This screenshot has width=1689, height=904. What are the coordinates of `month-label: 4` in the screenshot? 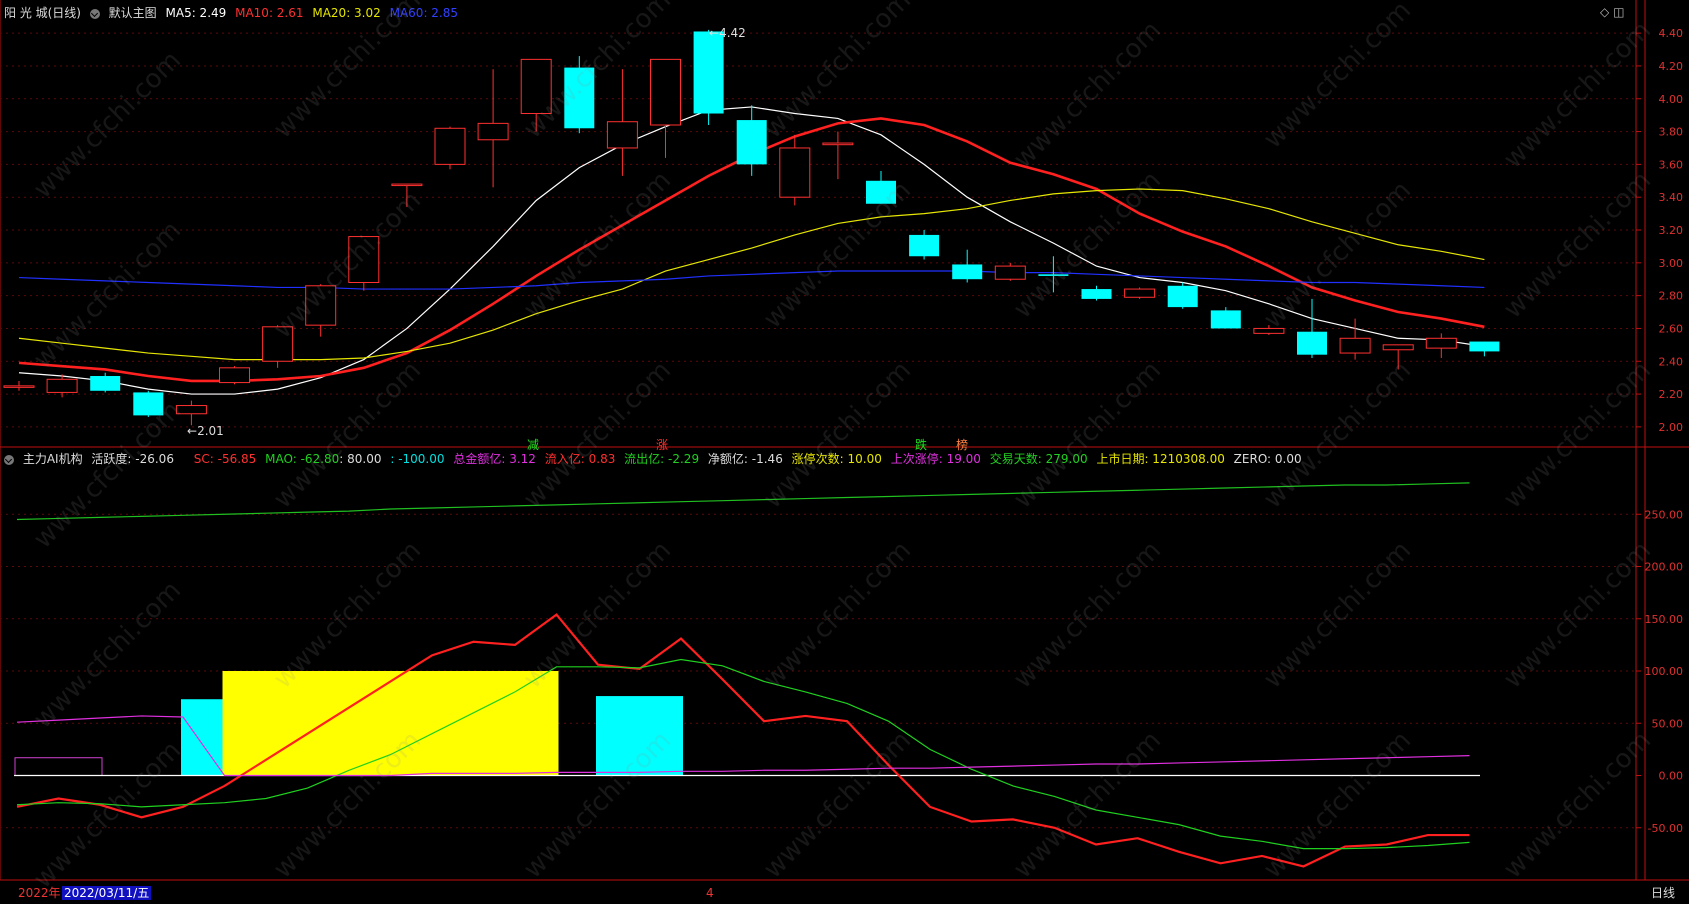 It's located at (710, 893).